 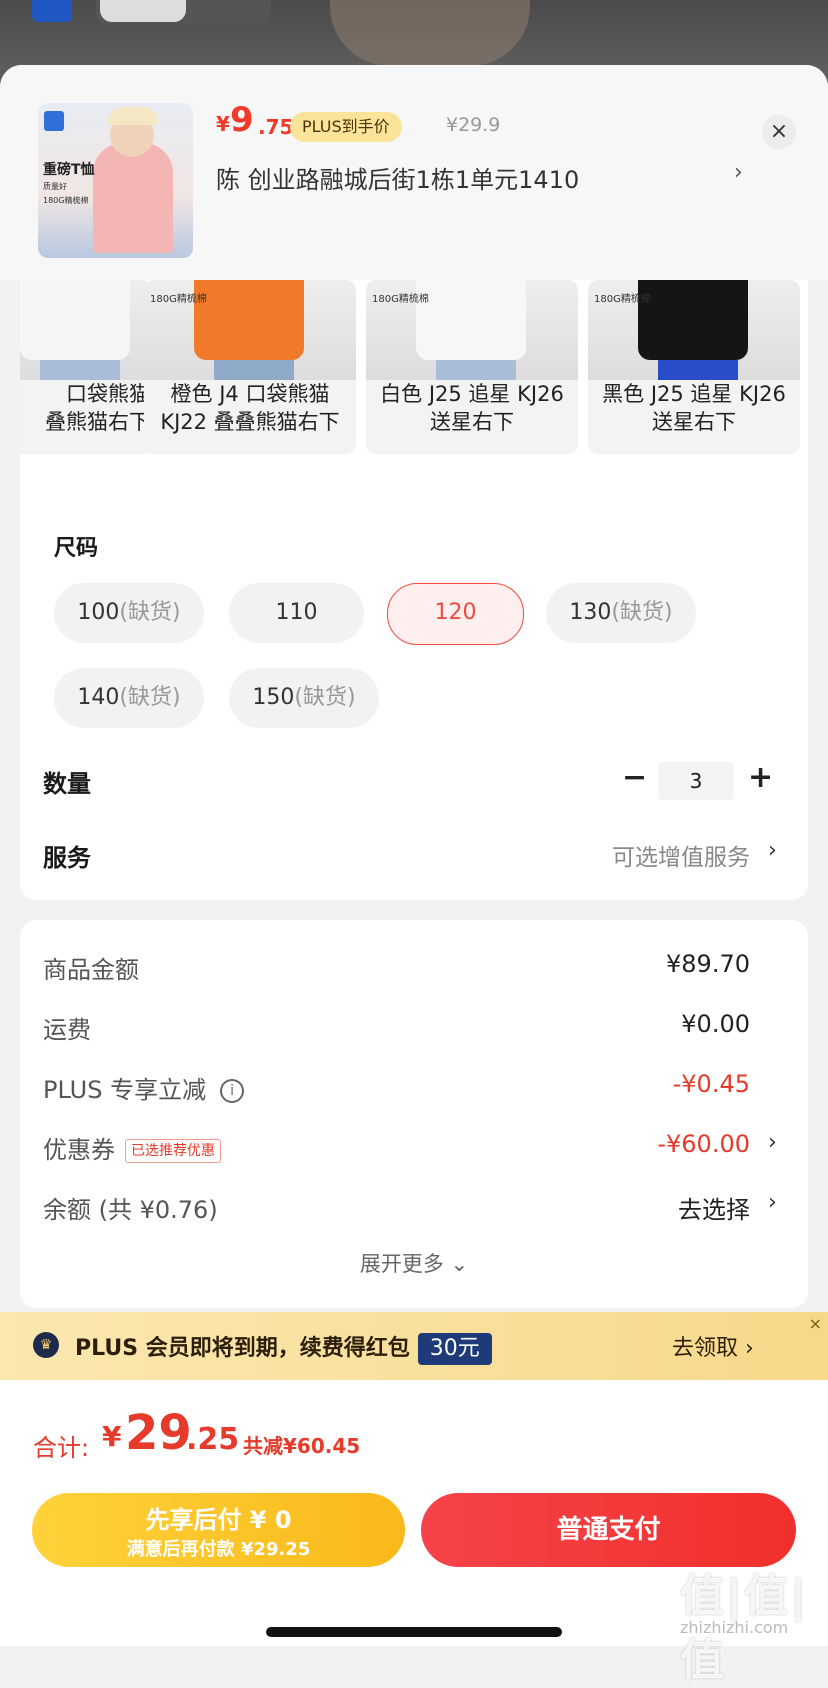 What do you see at coordinates (158, 1433) in the screenshot?
I see `total-integer: 29` at bounding box center [158, 1433].